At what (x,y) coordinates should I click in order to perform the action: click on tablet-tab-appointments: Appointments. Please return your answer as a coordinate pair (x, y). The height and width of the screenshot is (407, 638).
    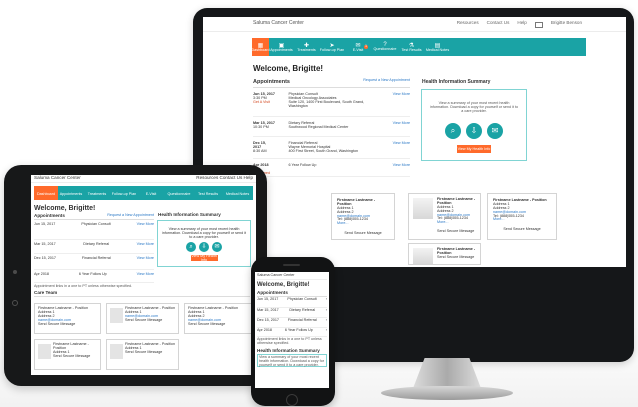
    Looking at the image, I should click on (71, 193).